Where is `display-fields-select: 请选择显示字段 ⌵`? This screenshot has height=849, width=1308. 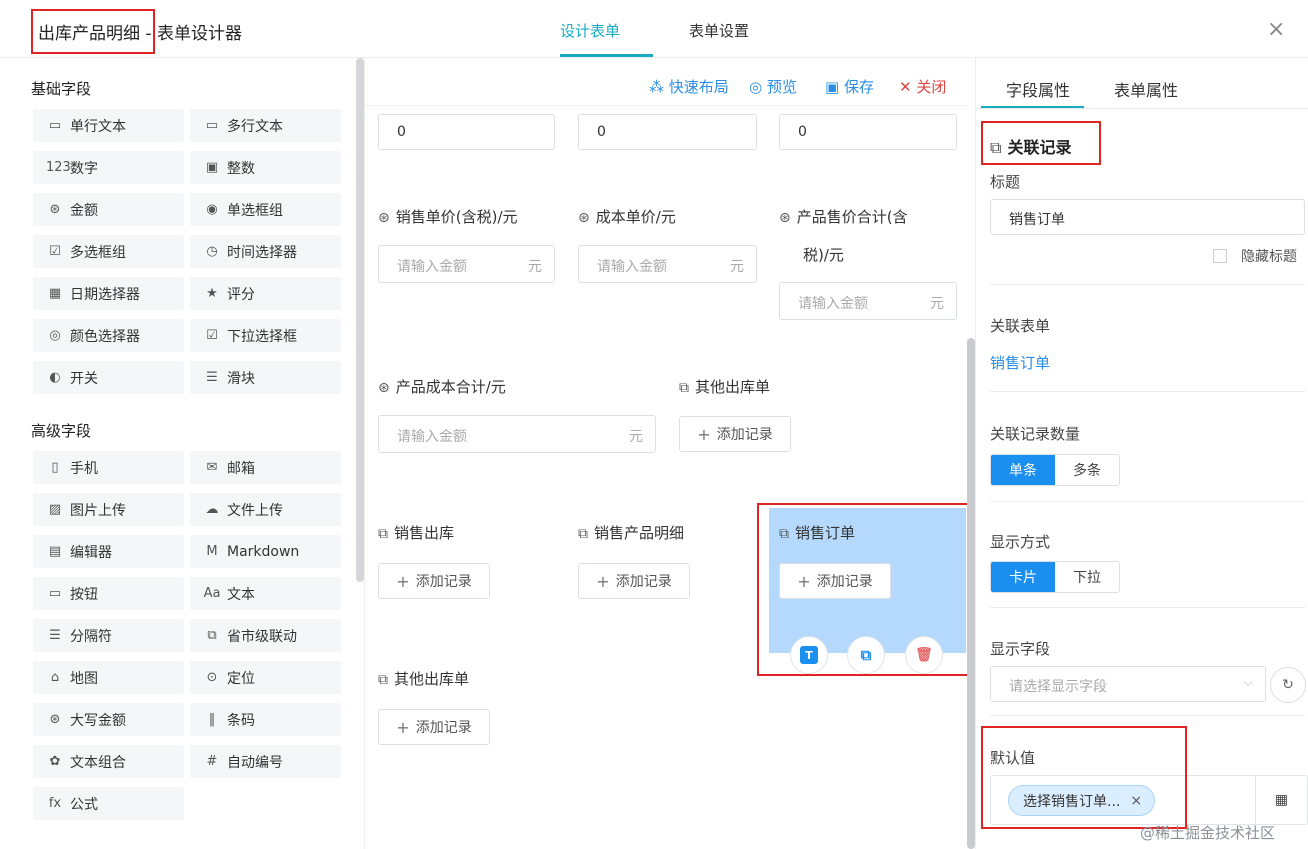
display-fields-select: 请选择显示字段 ⌵ is located at coordinates (1128, 684).